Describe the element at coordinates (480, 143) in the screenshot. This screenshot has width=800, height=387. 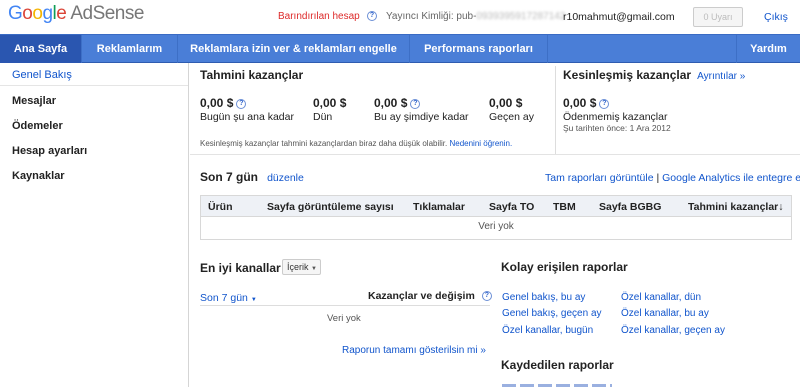
I see `learn-why-link: Nedenini öğrenin.` at that location.